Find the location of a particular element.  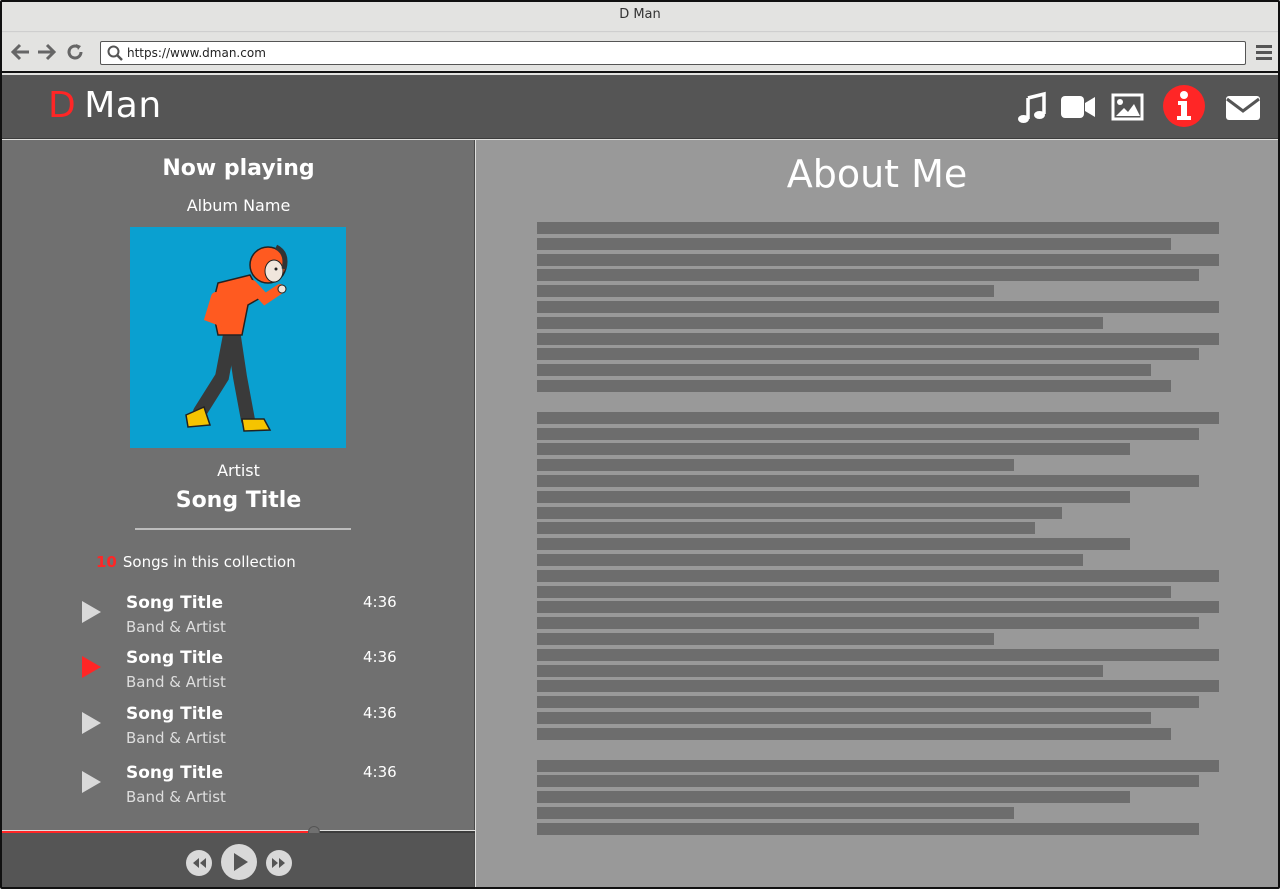

site-logo: D Man is located at coordinates (105, 105).